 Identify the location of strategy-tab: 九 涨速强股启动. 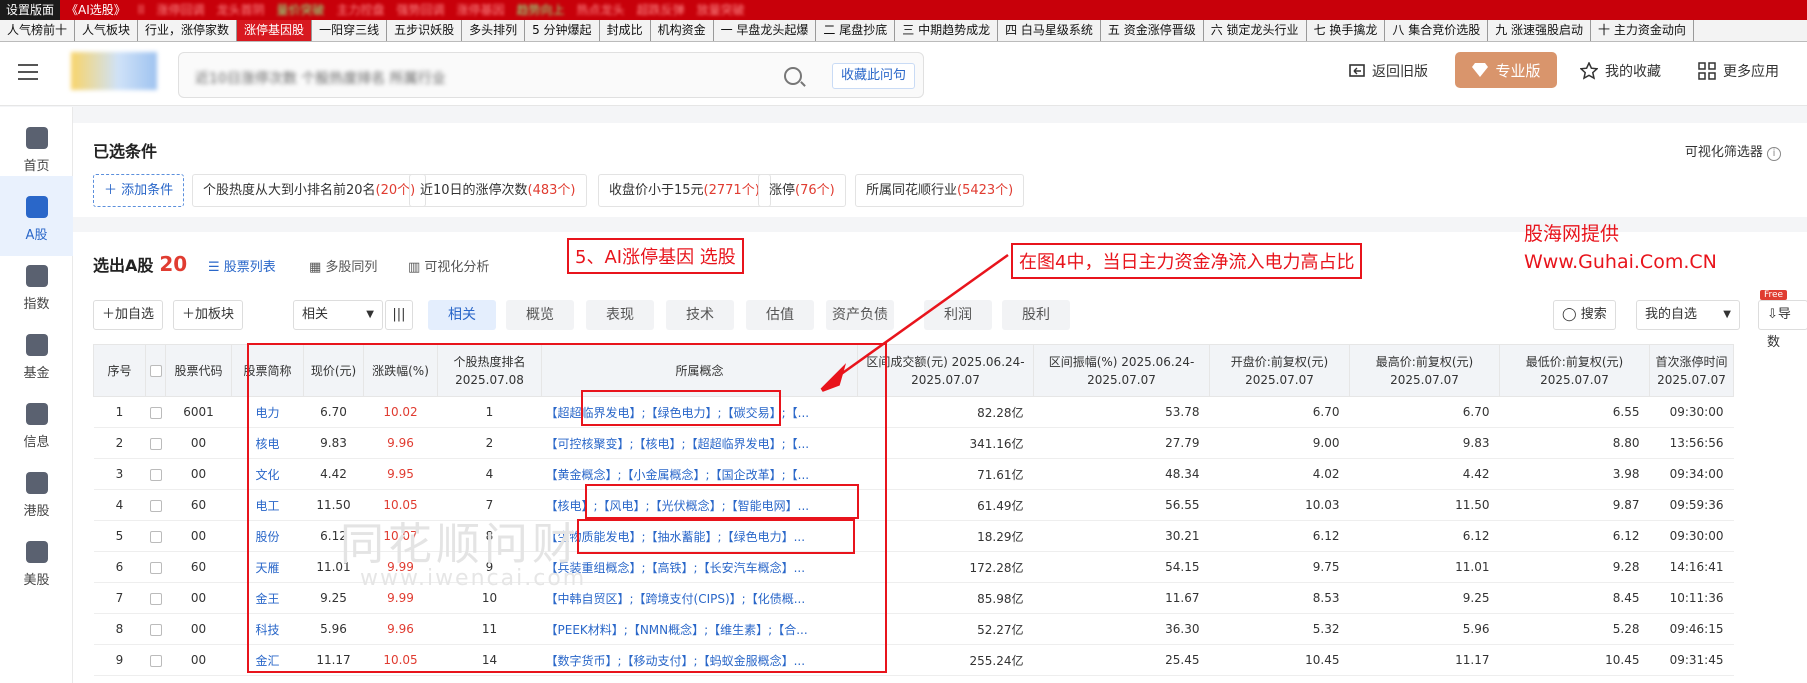
(1540, 30).